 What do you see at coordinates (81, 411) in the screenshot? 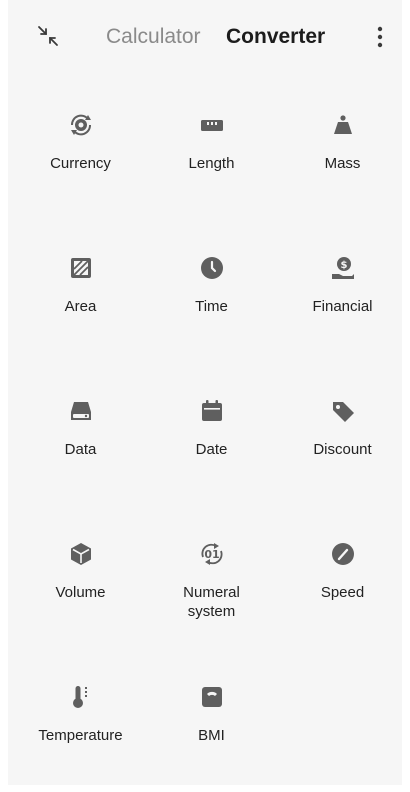
I see `storage-drive-icon` at bounding box center [81, 411].